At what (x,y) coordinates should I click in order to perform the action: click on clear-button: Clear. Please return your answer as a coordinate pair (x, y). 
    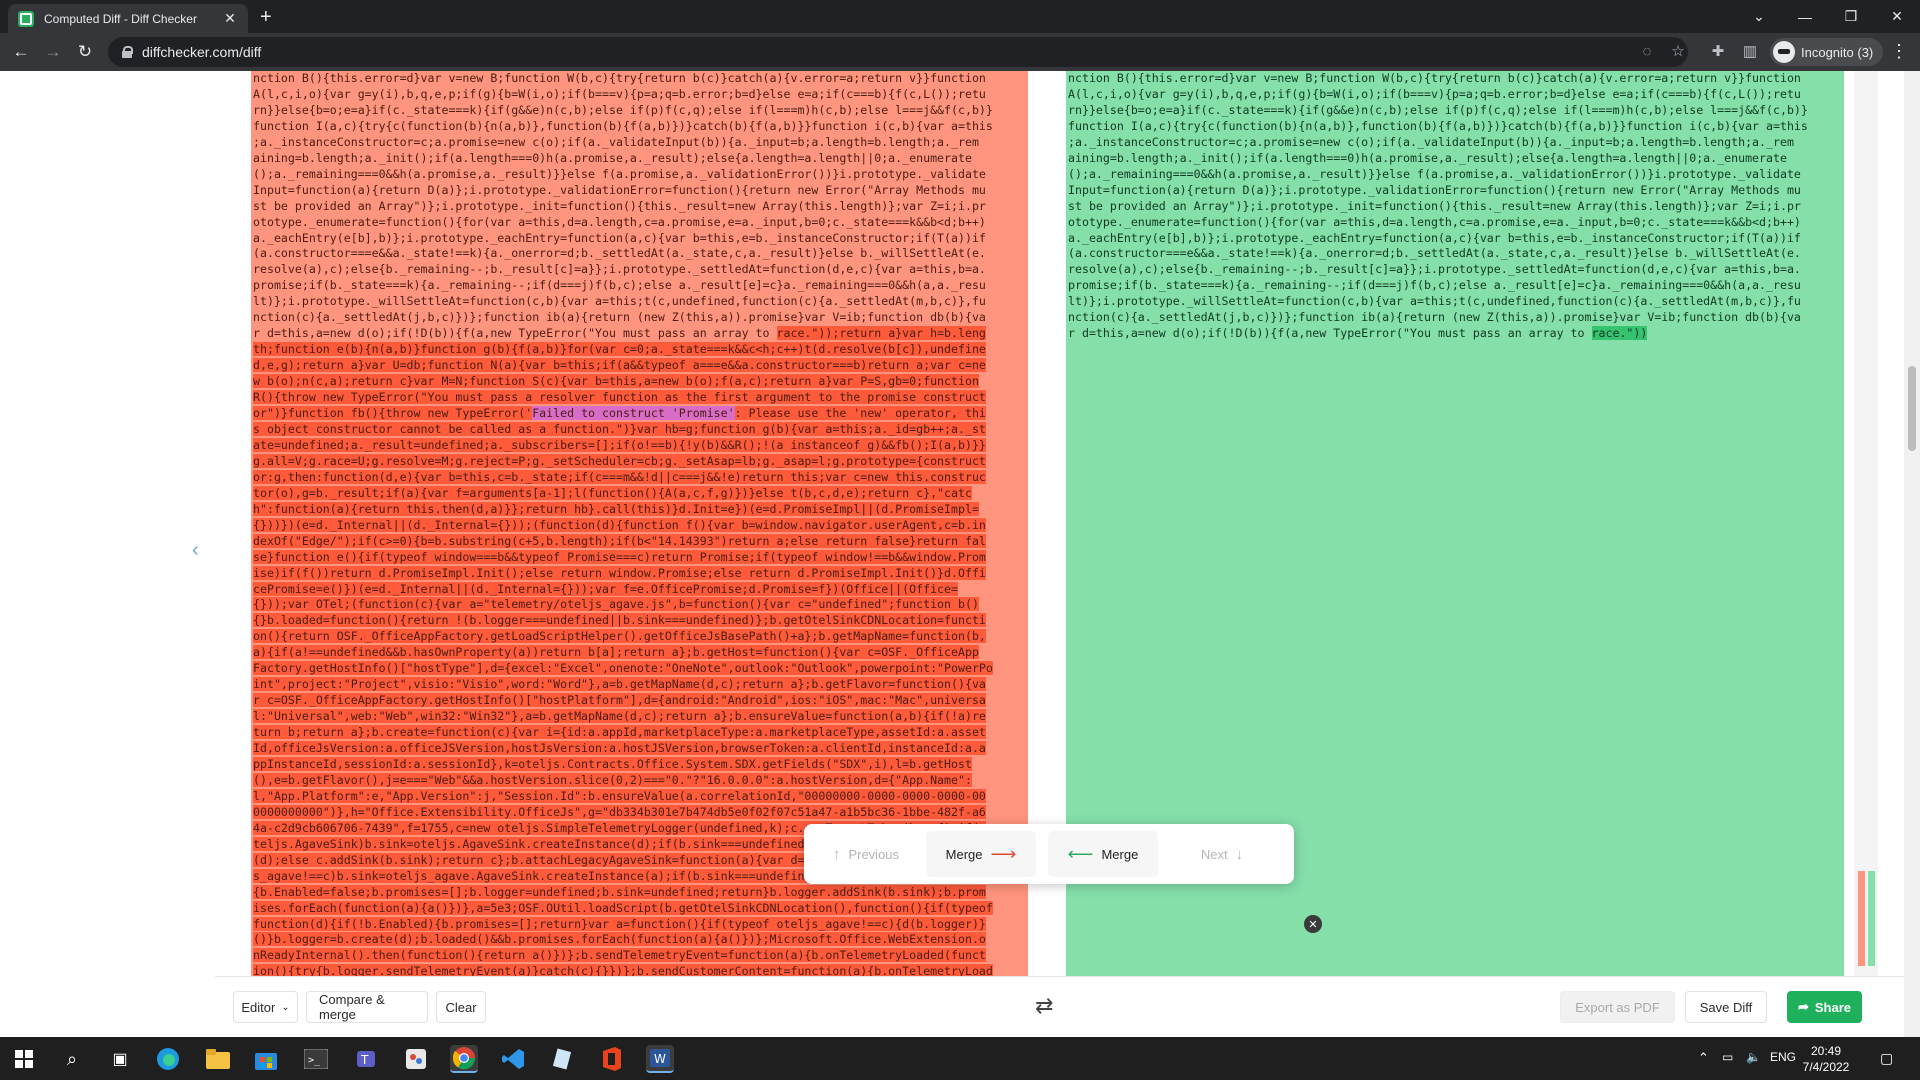
    Looking at the image, I should click on (461, 1007).